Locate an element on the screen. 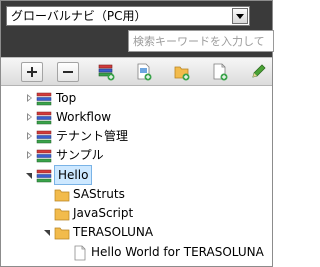 Image resolution: width=320 pixels, height=267 pixels. expand-all-button is located at coordinates (32, 72).